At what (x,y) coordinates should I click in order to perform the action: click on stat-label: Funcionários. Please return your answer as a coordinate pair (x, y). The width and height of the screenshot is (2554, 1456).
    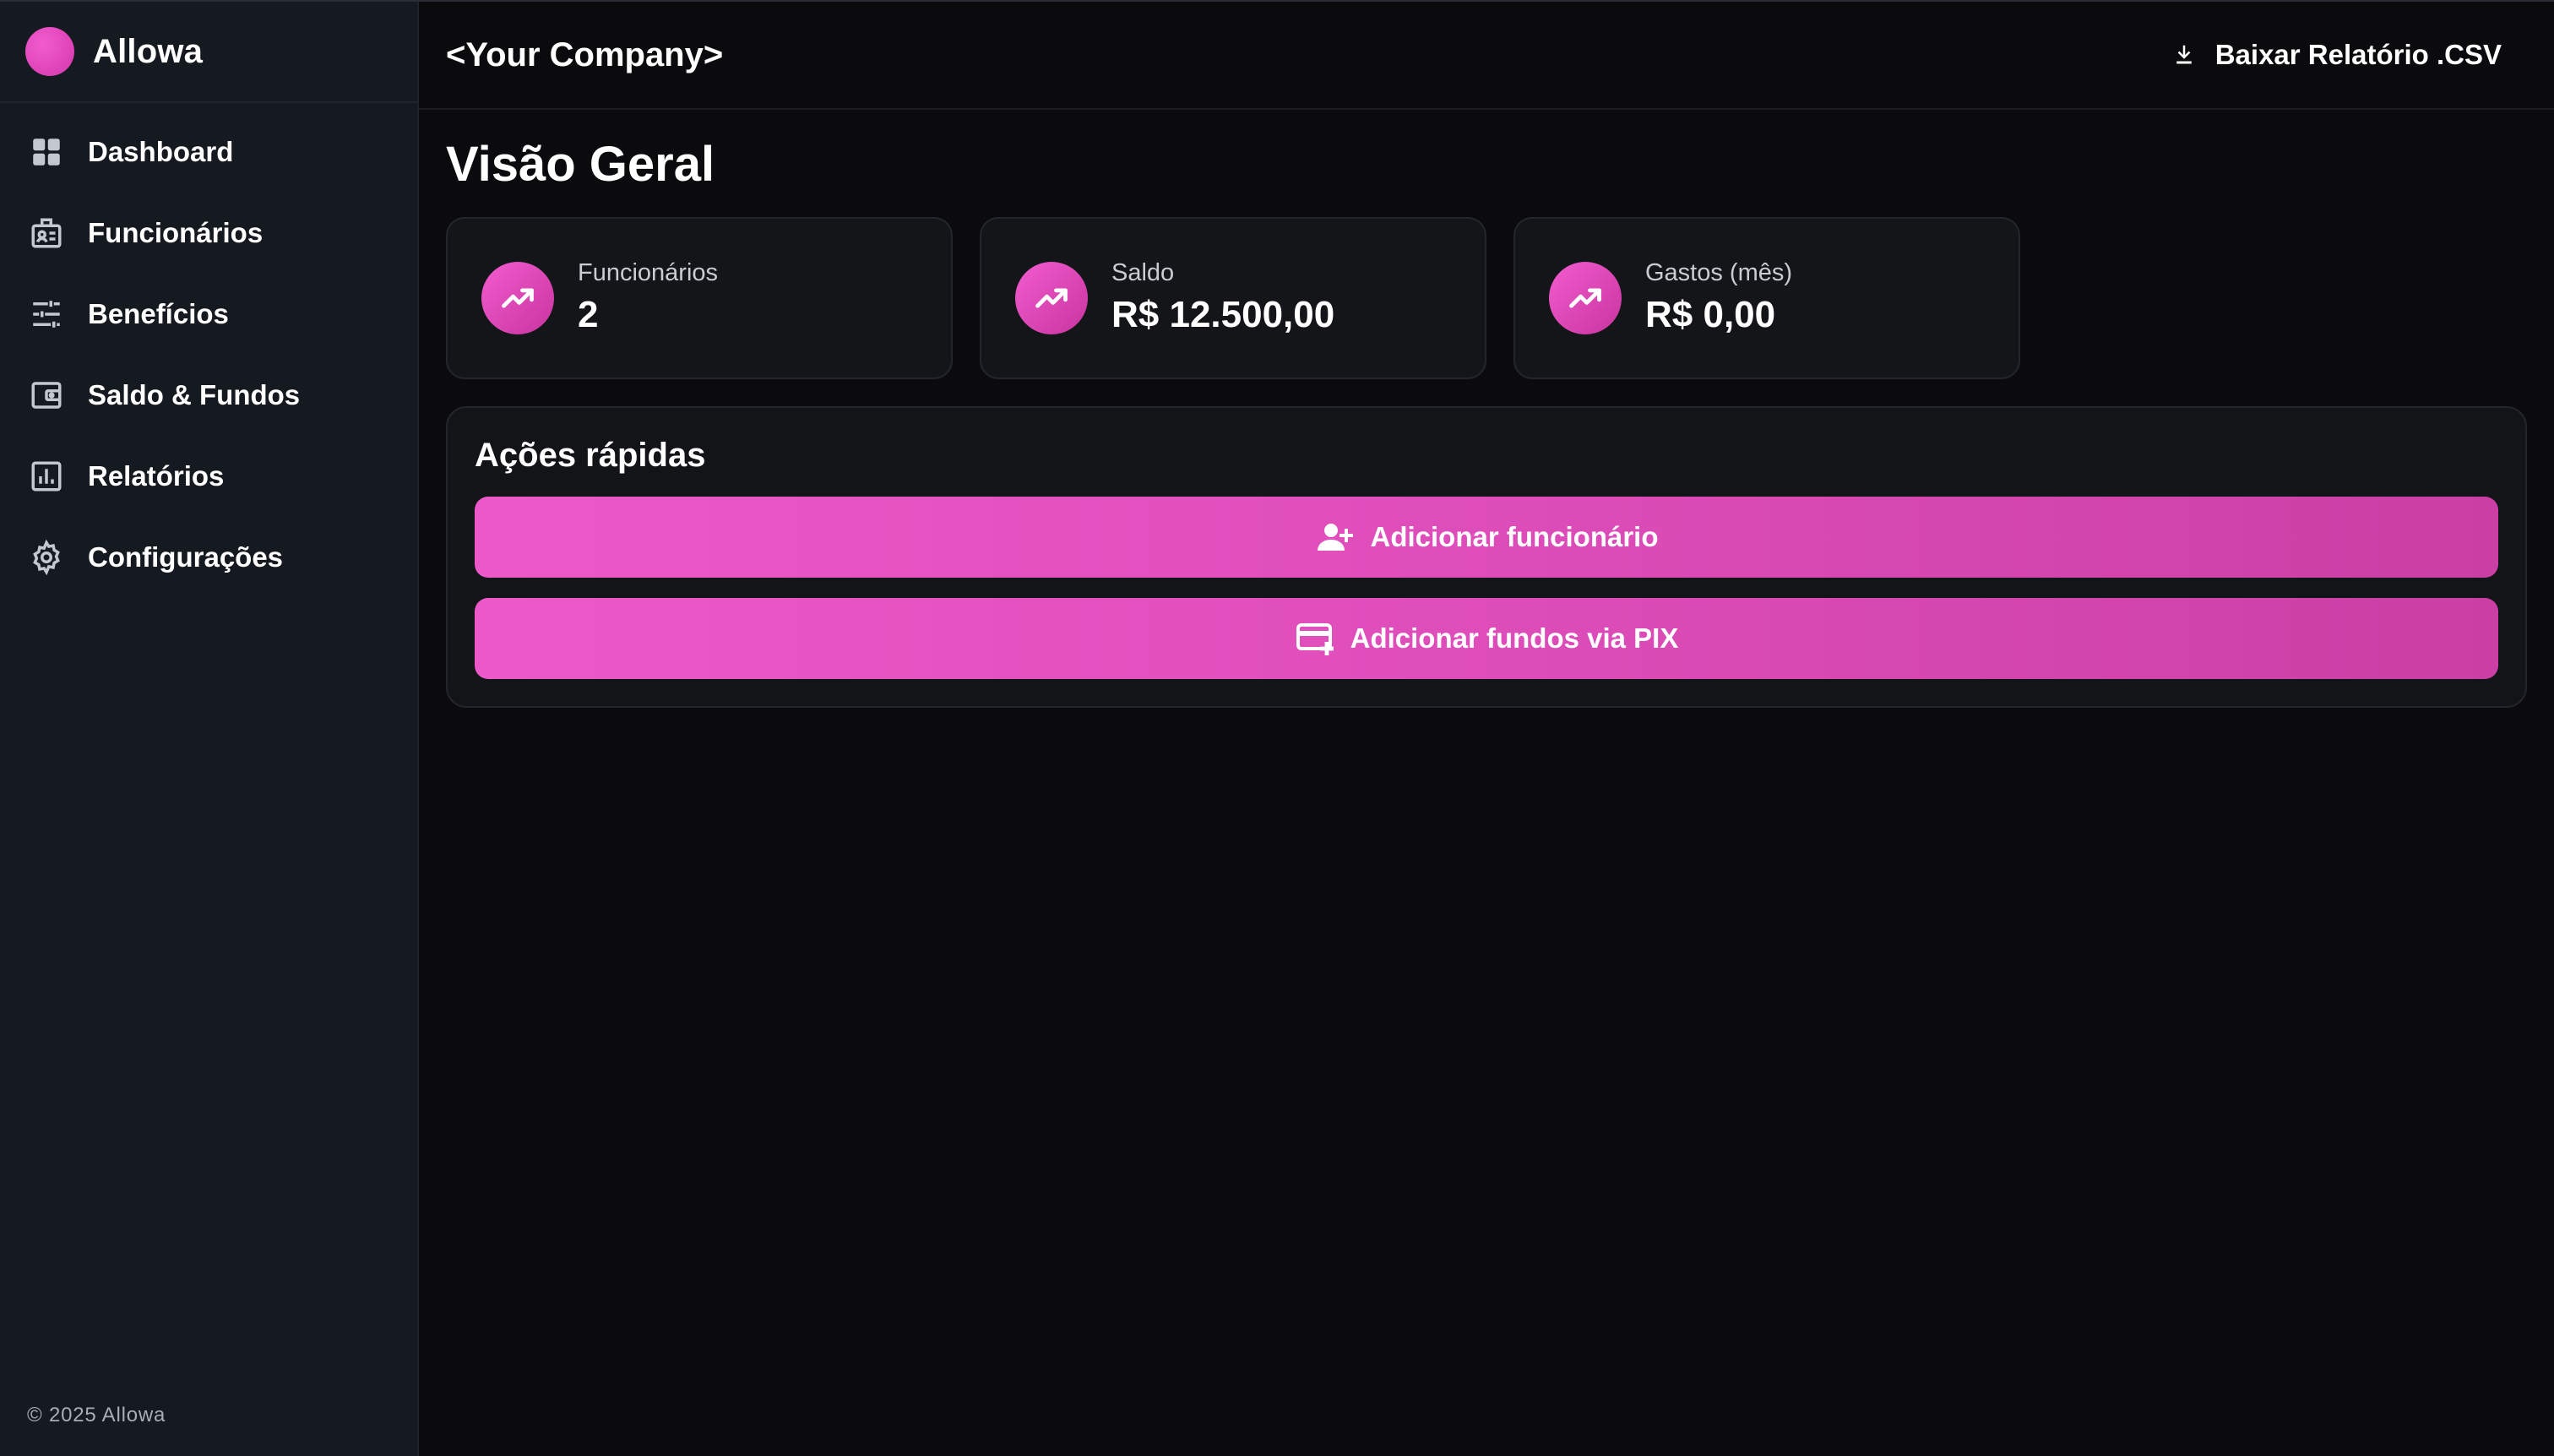
    Looking at the image, I should click on (648, 273).